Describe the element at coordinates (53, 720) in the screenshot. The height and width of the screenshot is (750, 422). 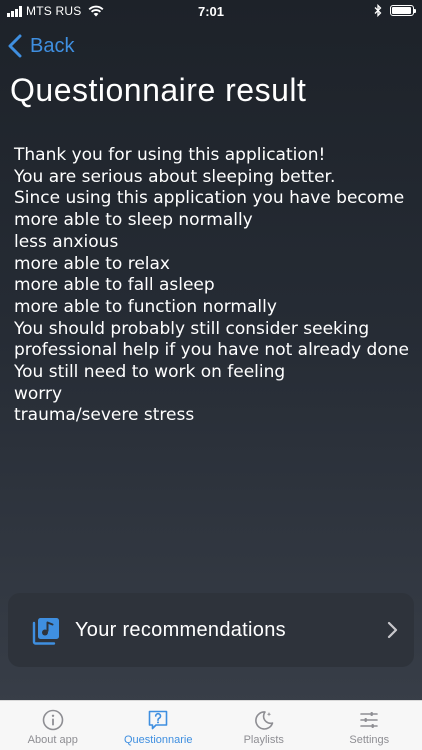
I see `info-icon` at that location.